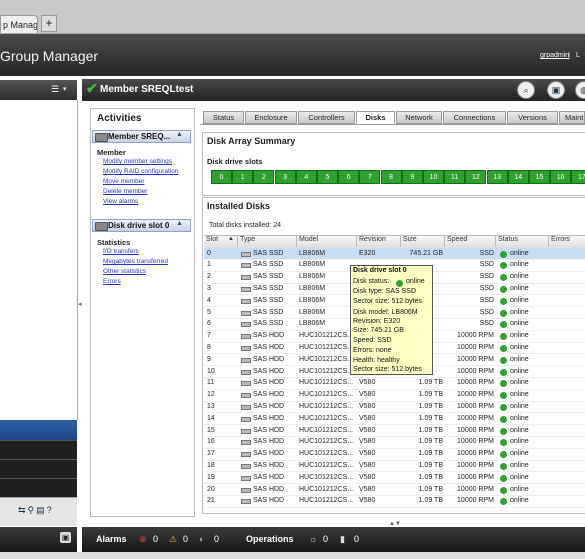  I want to click on tab-enclosure: Enclosure, so click(271, 117).